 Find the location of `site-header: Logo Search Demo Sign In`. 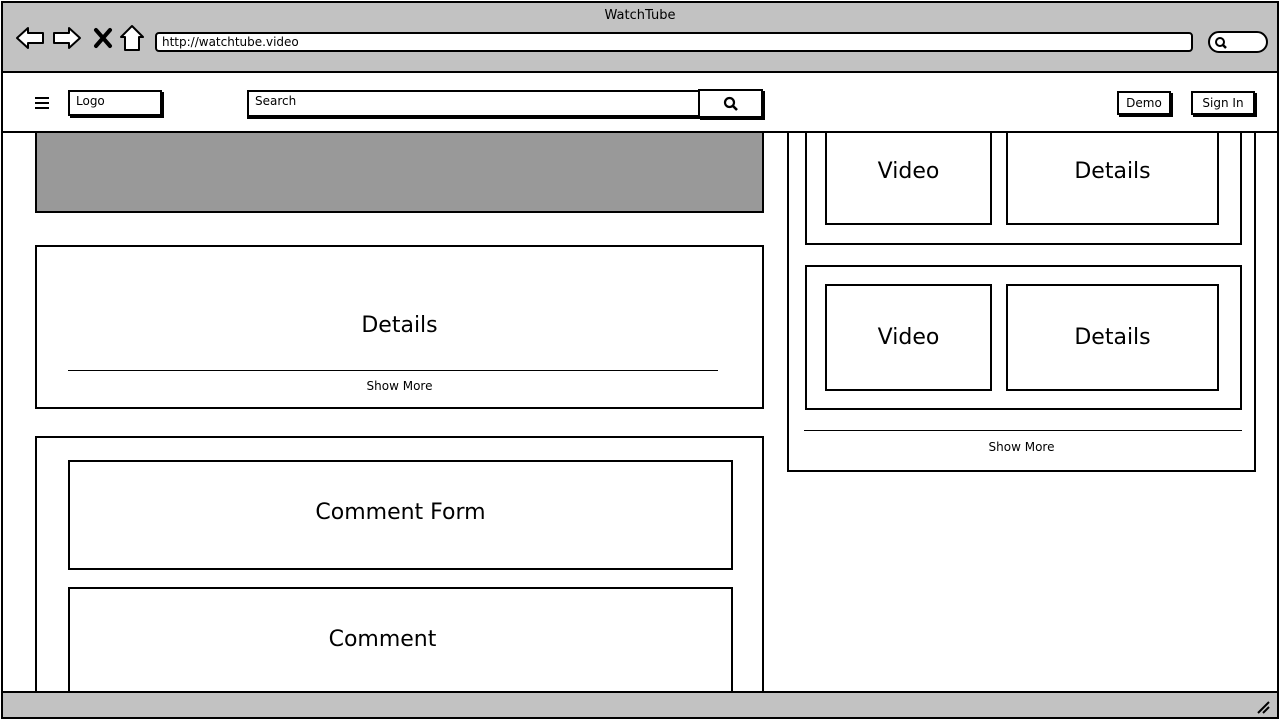

site-header: Logo Search Demo Sign In is located at coordinates (640, 104).